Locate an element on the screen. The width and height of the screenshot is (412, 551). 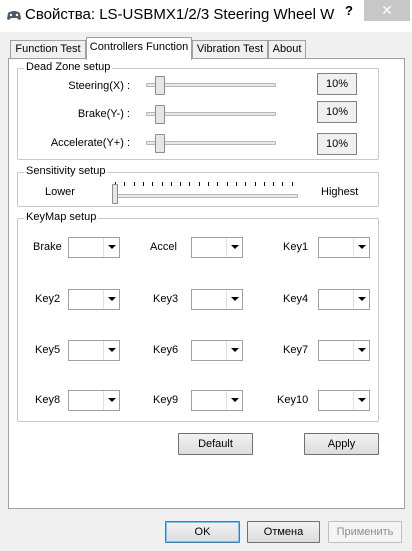
sensitivity-title: Sensitivity setup is located at coordinates (66, 171).